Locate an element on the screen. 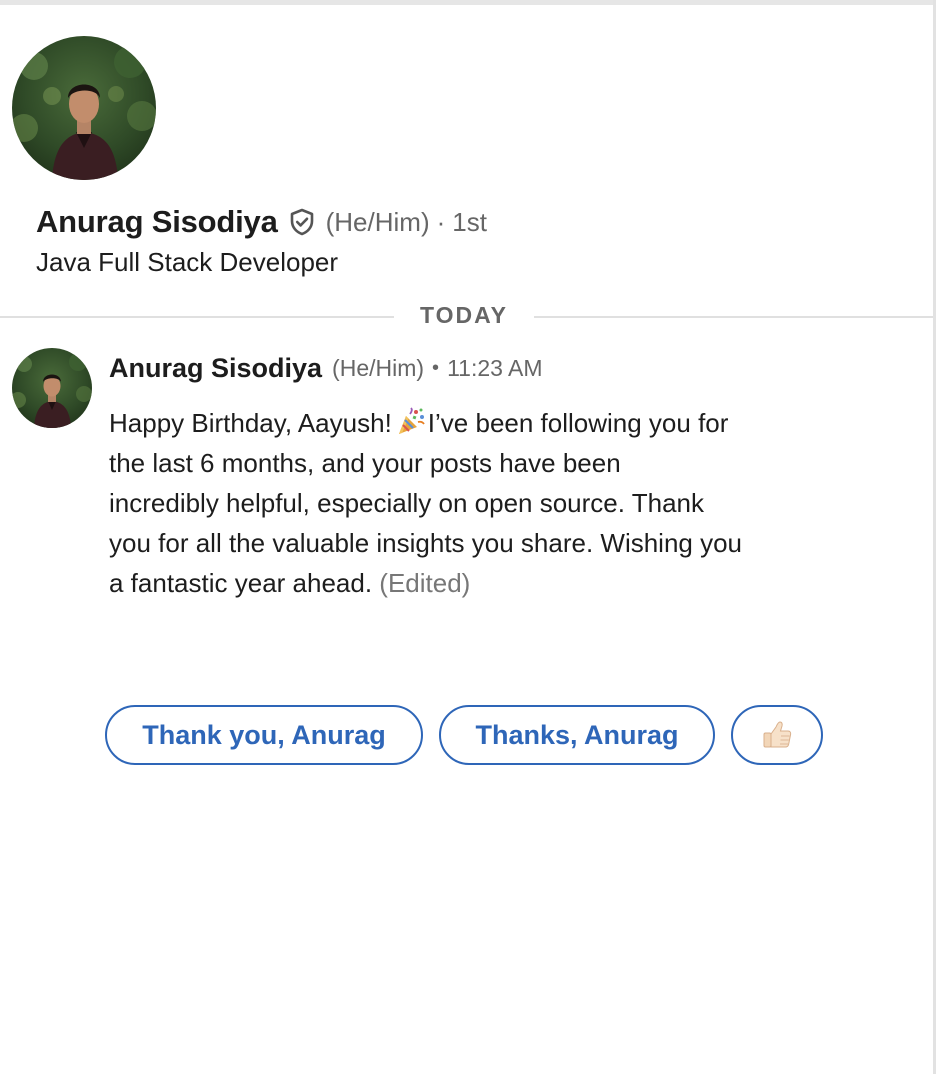 This screenshot has height=1074, width=936. quick-reply-thumbs-up-button is located at coordinates (777, 735).